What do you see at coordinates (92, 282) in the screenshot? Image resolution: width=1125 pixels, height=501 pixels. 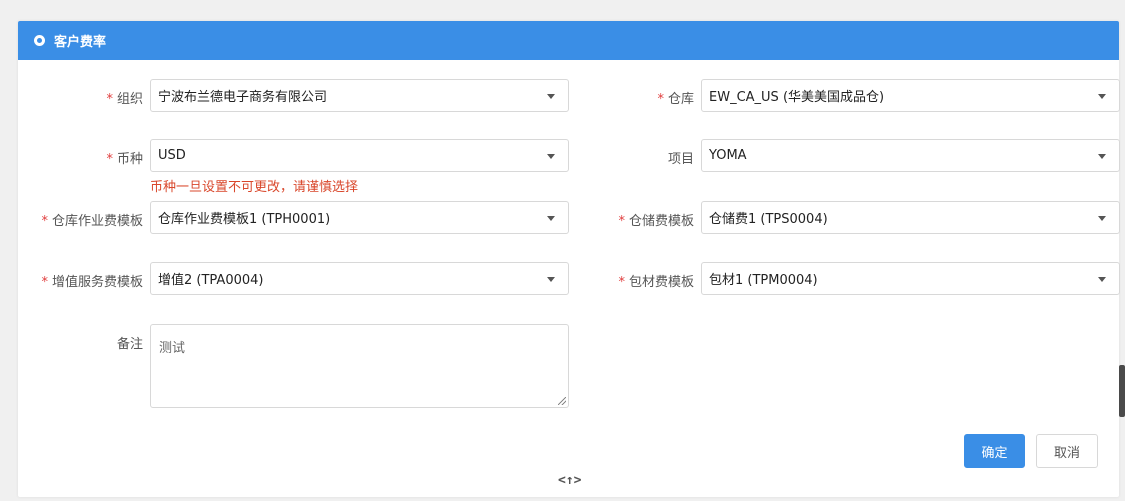 I see `vas-template-label: * 增值服务费模板` at bounding box center [92, 282].